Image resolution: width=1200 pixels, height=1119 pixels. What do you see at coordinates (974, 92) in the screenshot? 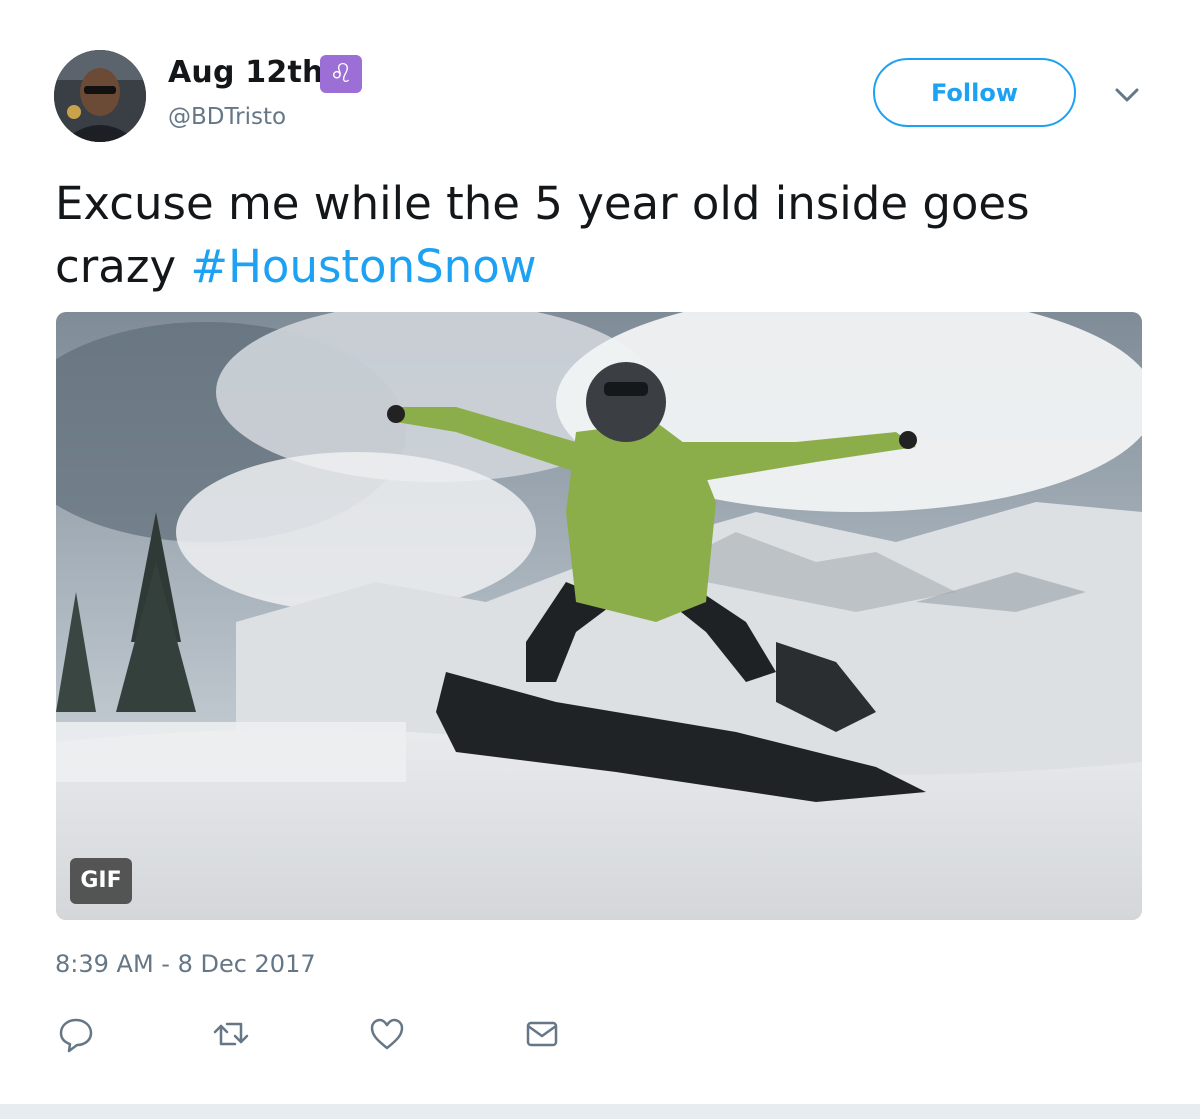
I see `follow-button: Follow` at bounding box center [974, 92].